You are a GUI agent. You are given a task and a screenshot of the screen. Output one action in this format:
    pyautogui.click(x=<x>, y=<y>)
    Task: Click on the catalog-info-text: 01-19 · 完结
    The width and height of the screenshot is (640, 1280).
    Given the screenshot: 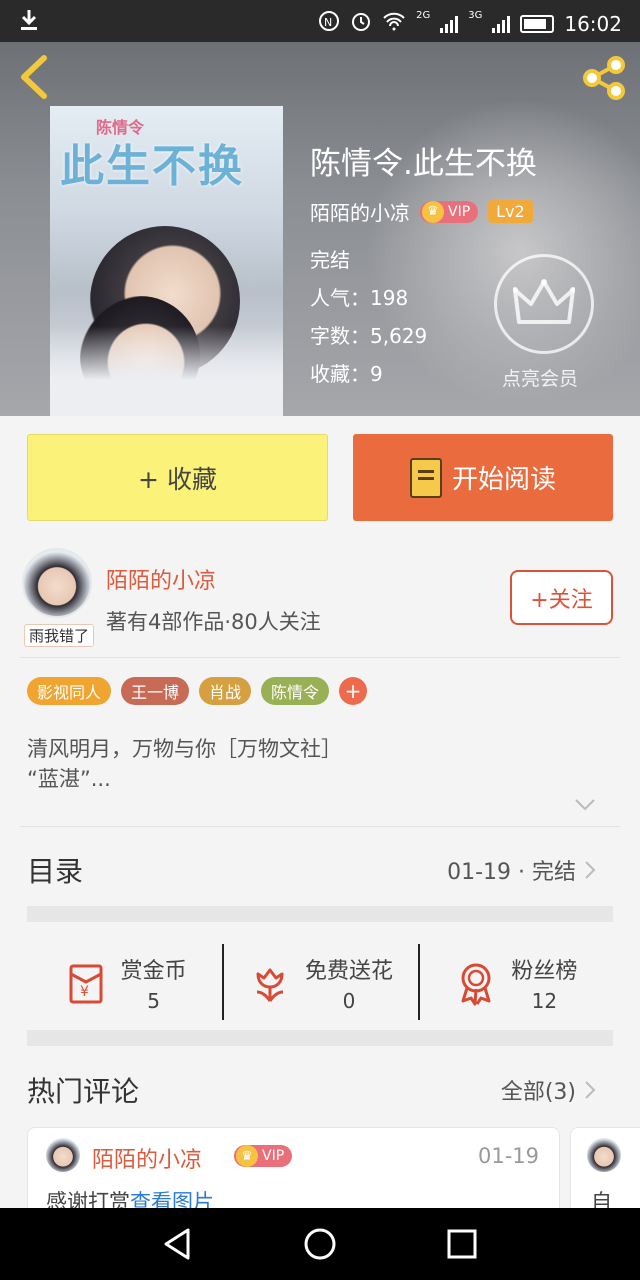 What is the action you would take?
    pyautogui.click(x=511, y=872)
    